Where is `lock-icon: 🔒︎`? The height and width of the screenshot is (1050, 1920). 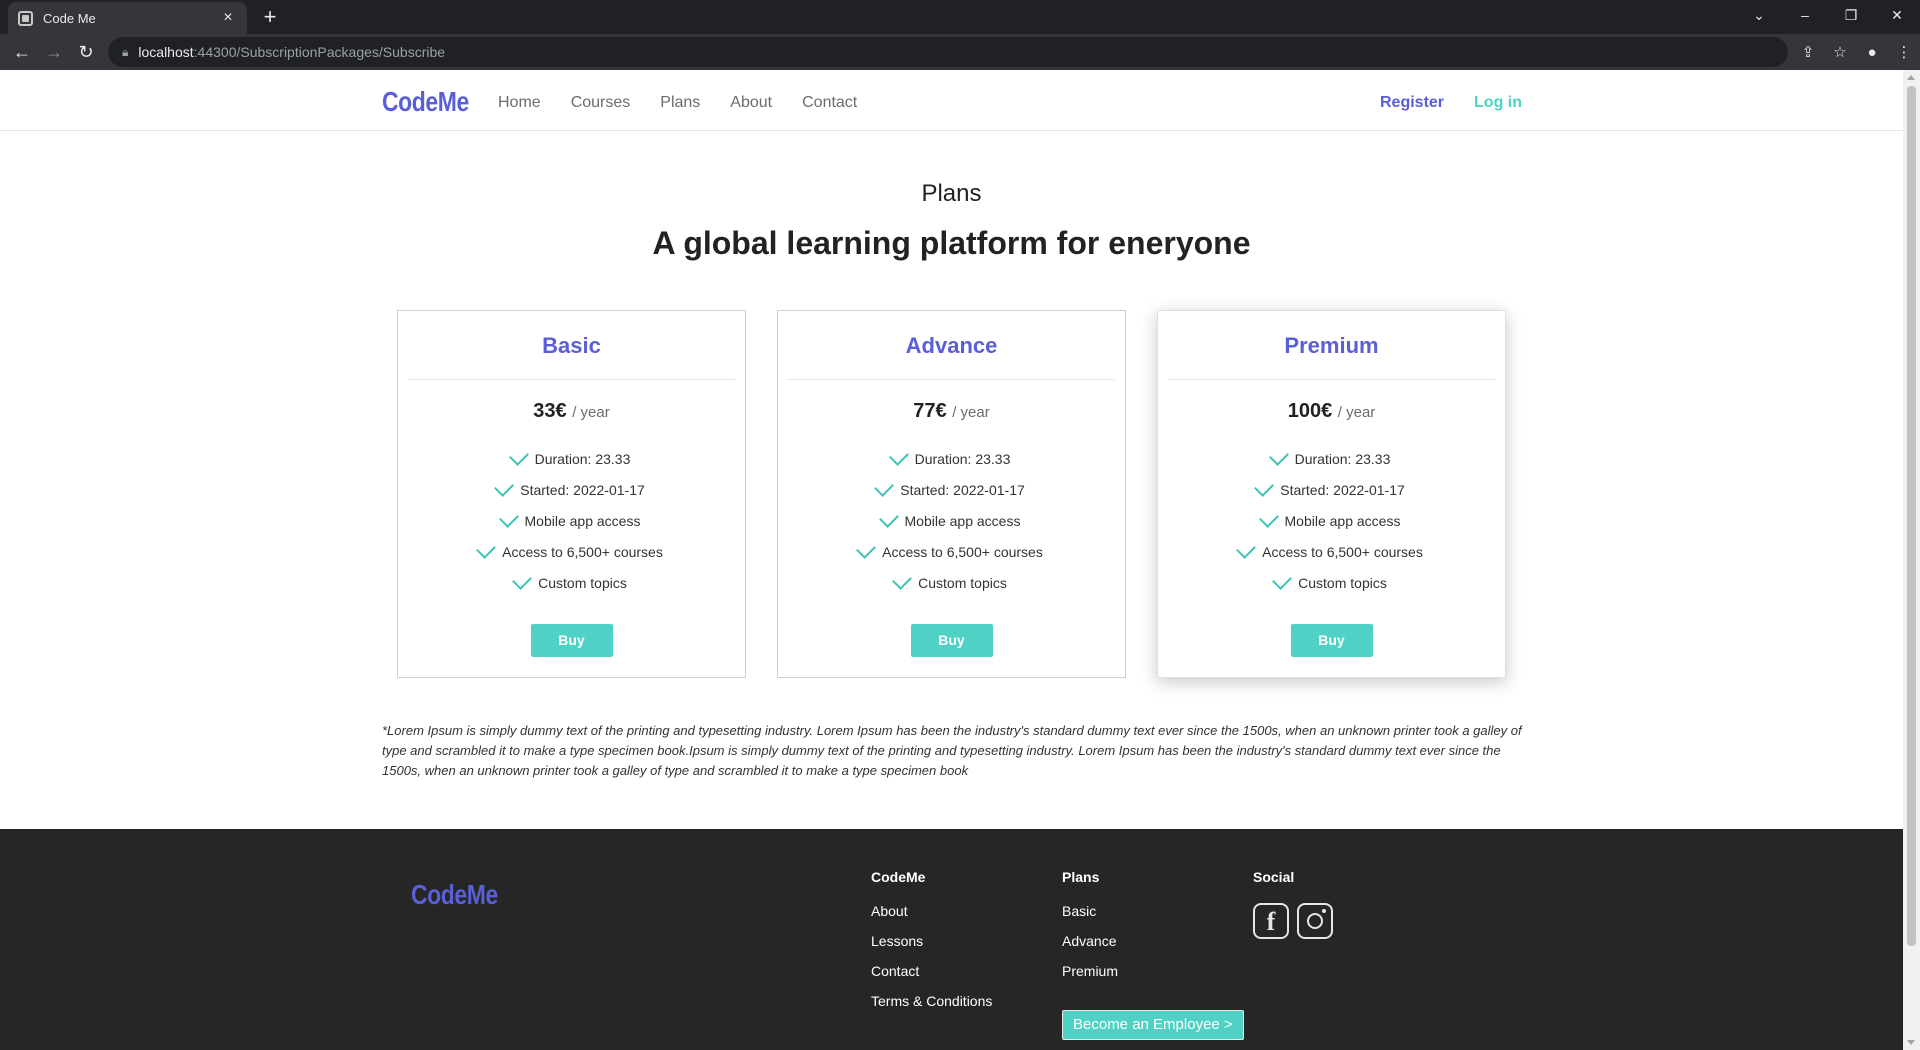
lock-icon: 🔒︎ is located at coordinates (125, 51).